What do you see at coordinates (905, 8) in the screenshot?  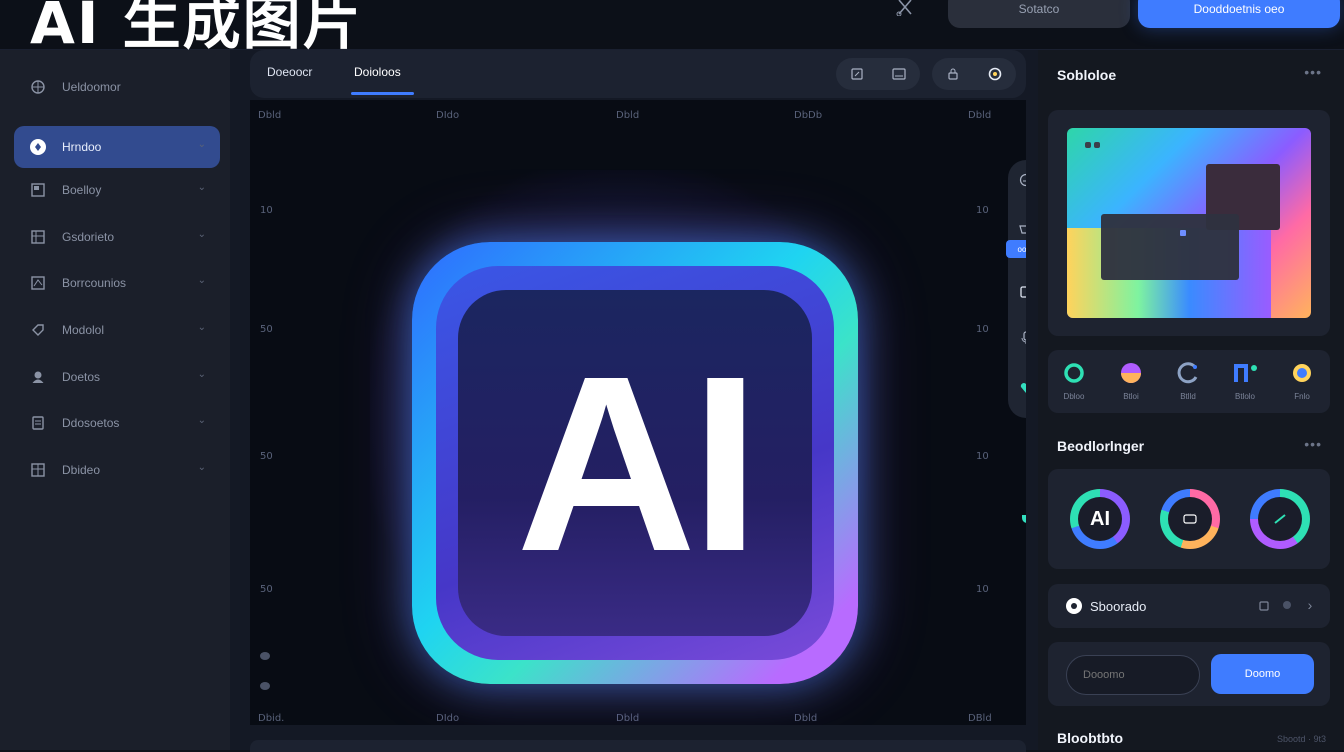 I see `scissors-icon` at bounding box center [905, 8].